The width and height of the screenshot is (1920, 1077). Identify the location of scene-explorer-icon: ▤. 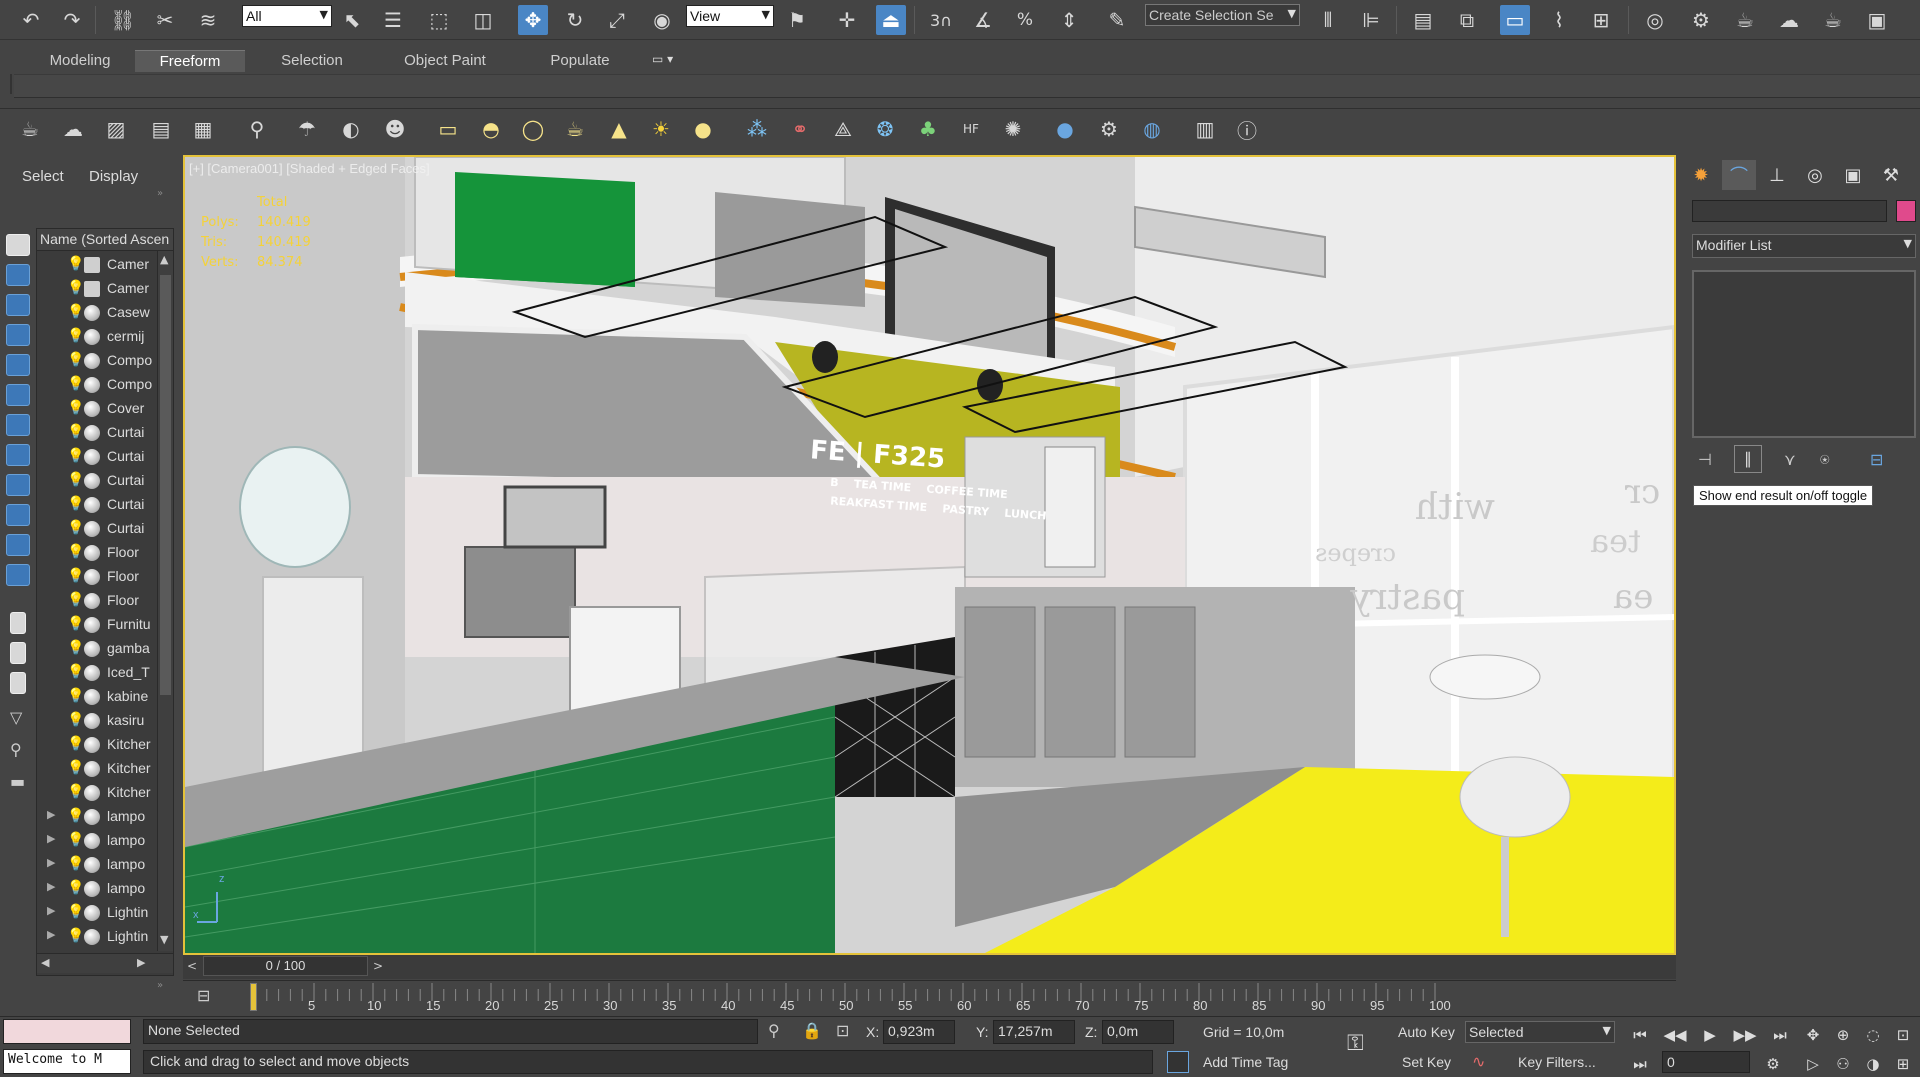
(1423, 20).